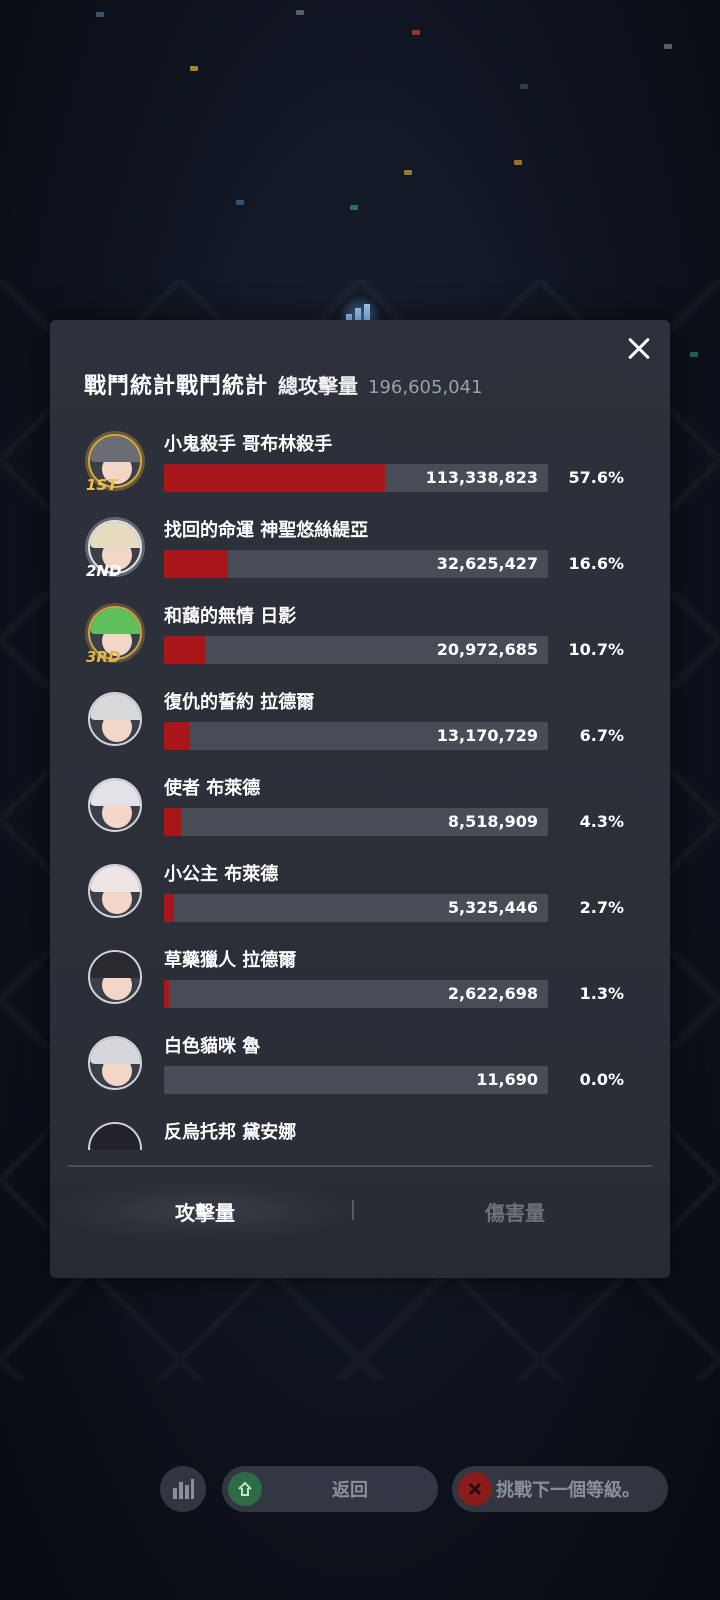 This screenshot has height=1600, width=720. What do you see at coordinates (356, 650) in the screenshot?
I see `damage-bar: 20,972,685` at bounding box center [356, 650].